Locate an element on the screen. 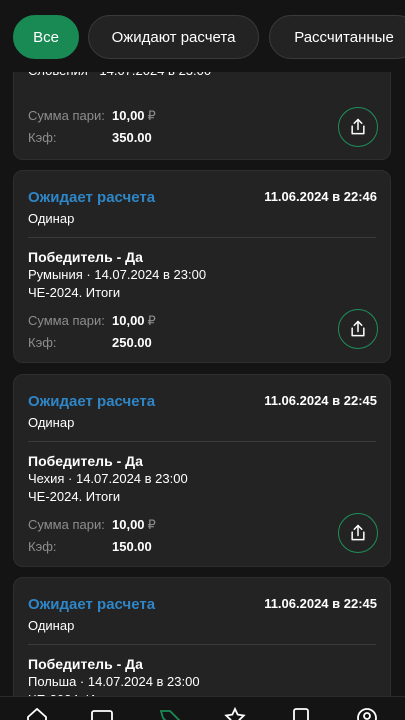 Image resolution: width=405 pixels, height=720 pixels. tab-pending: Ожидают расчета is located at coordinates (173, 37).